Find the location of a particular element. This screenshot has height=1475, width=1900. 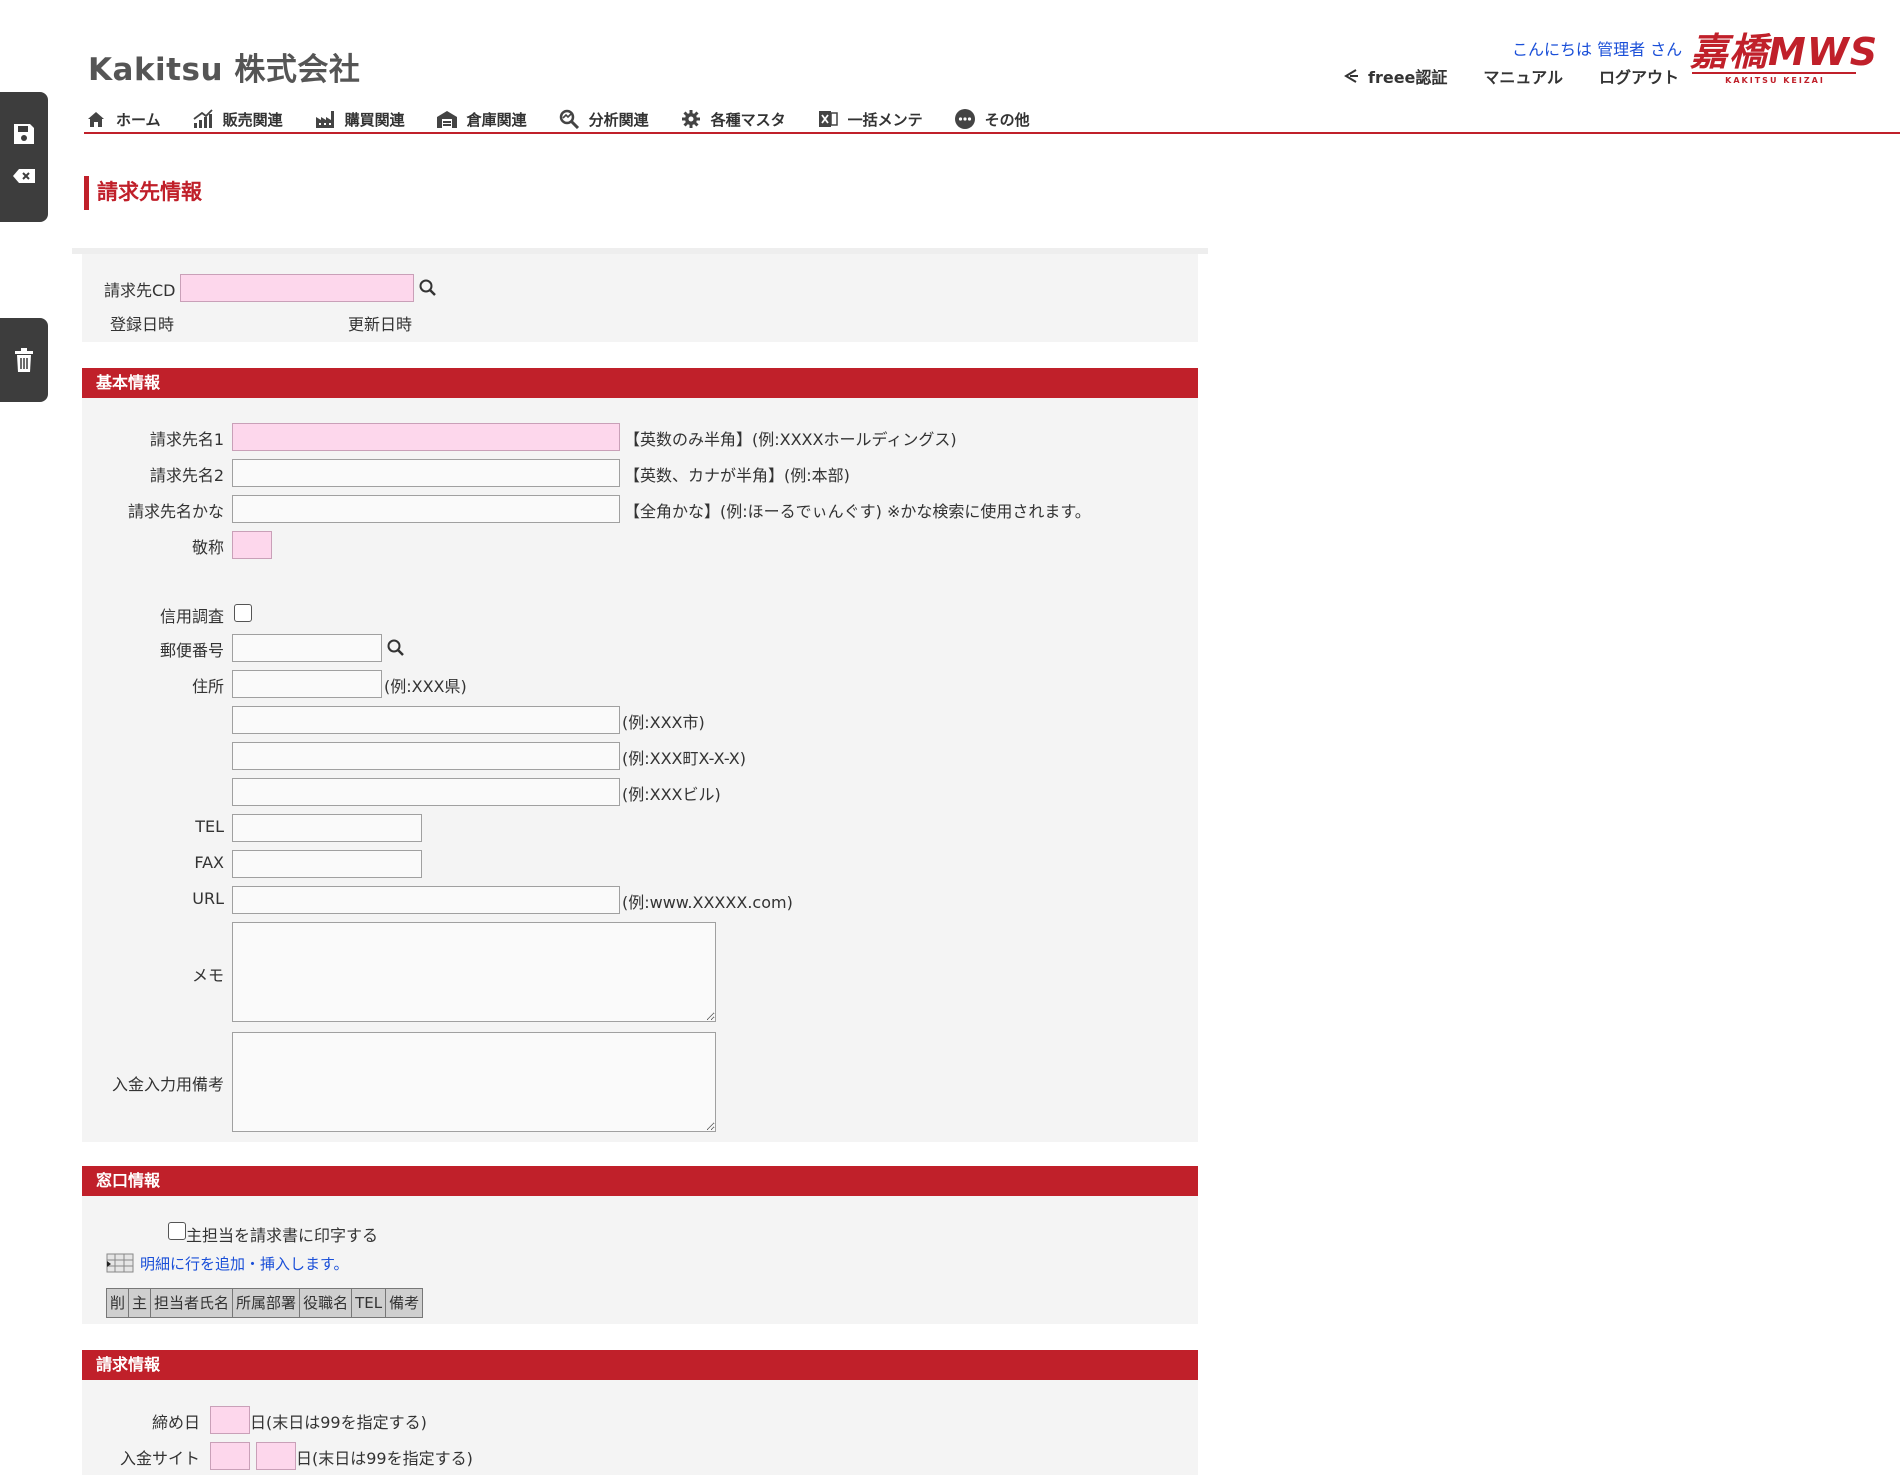

zip-label: 郵便番号 is located at coordinates (191, 650).